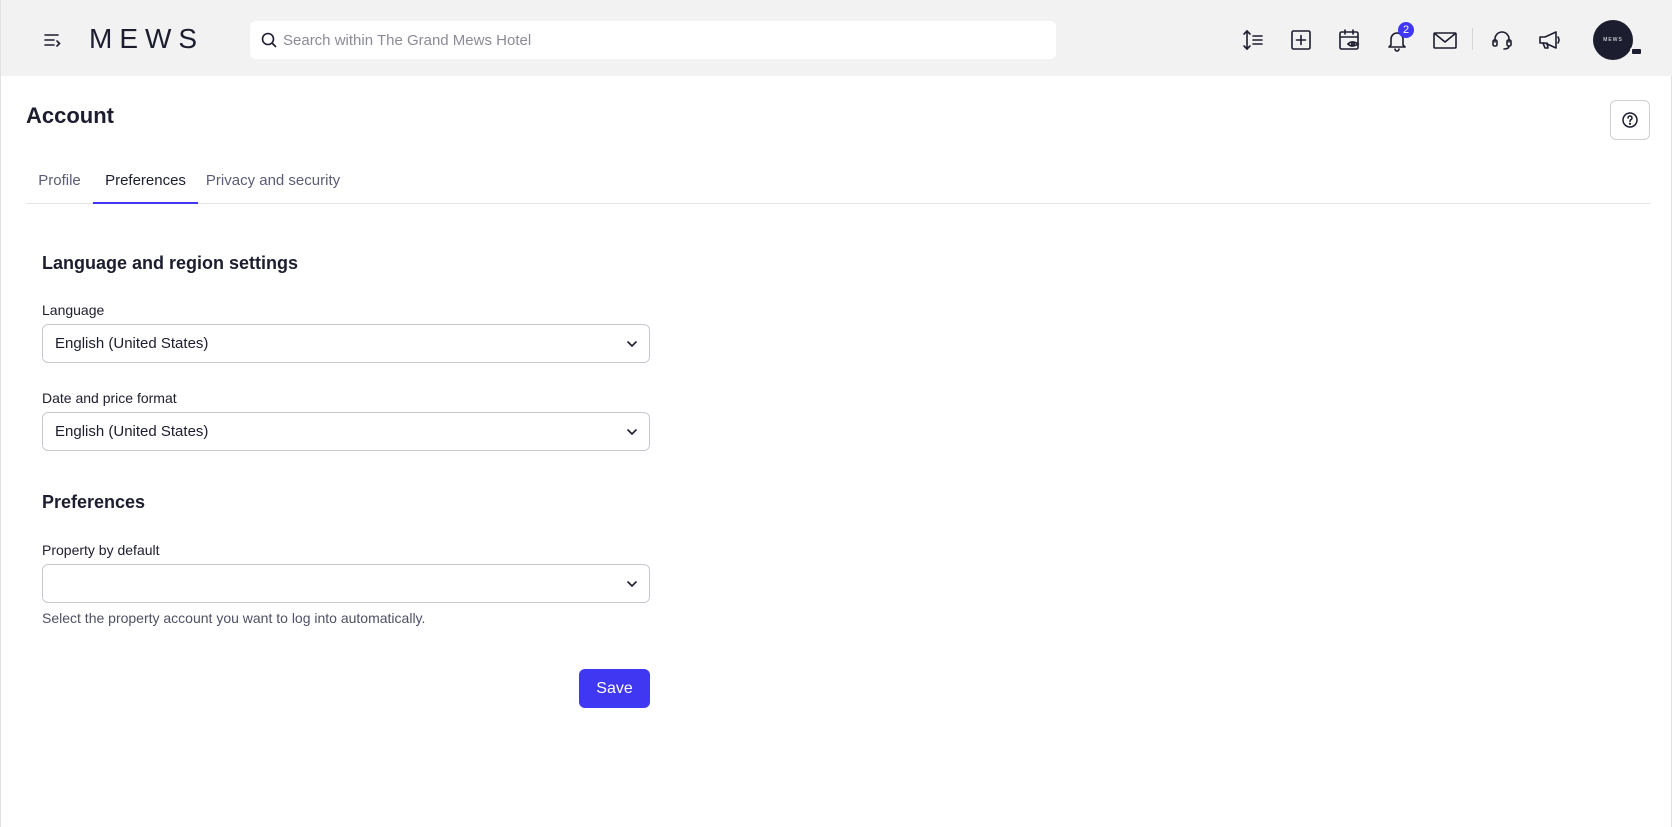 The height and width of the screenshot is (827, 1672). I want to click on tab-preferences: Preferences, so click(145, 182).